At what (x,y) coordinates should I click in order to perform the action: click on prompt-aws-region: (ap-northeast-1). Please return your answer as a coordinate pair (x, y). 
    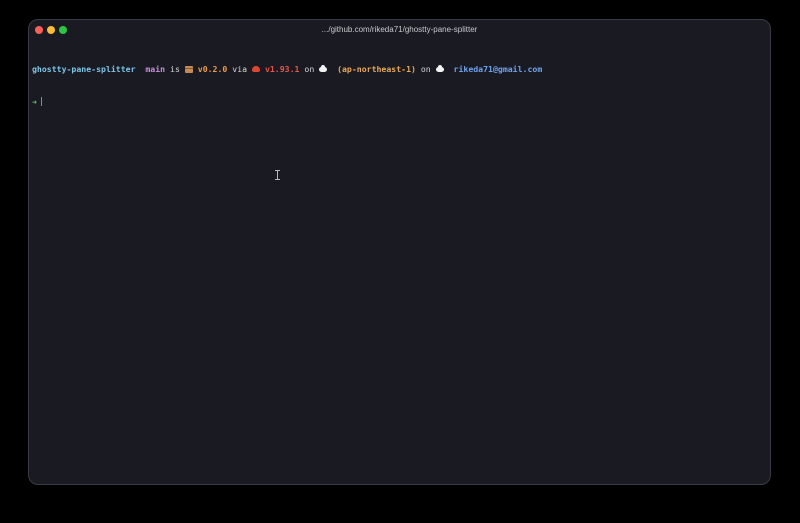
    Looking at the image, I should click on (376, 69).